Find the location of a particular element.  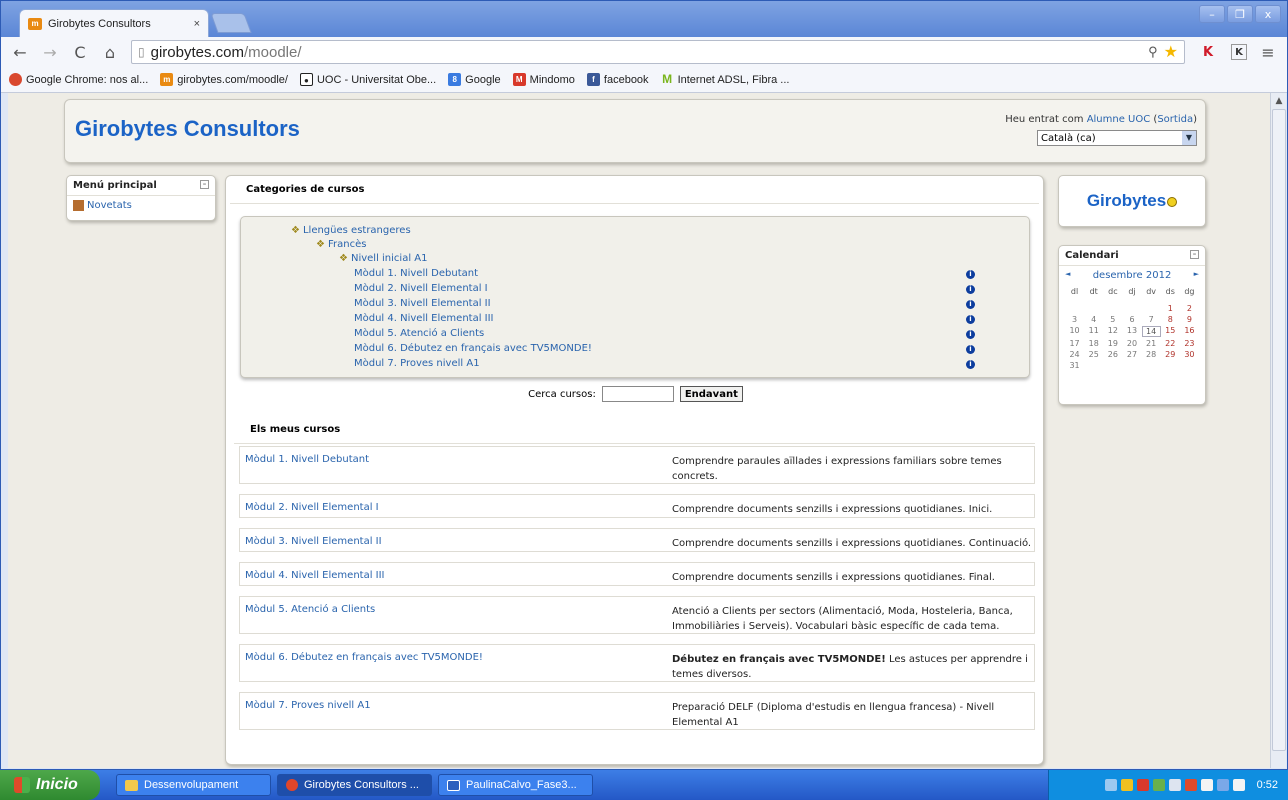

calendar-day: 1 is located at coordinates (1170, 308).